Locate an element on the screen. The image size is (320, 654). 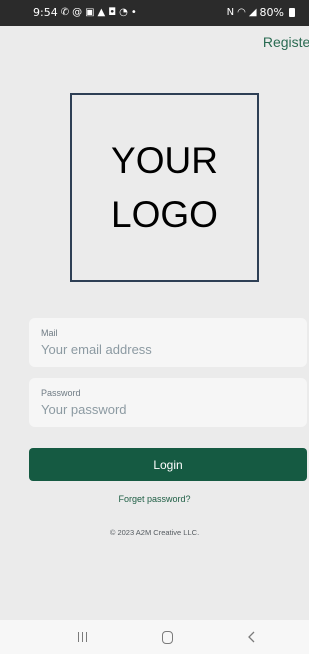
logo-line-2: LOGO is located at coordinates (164, 214).